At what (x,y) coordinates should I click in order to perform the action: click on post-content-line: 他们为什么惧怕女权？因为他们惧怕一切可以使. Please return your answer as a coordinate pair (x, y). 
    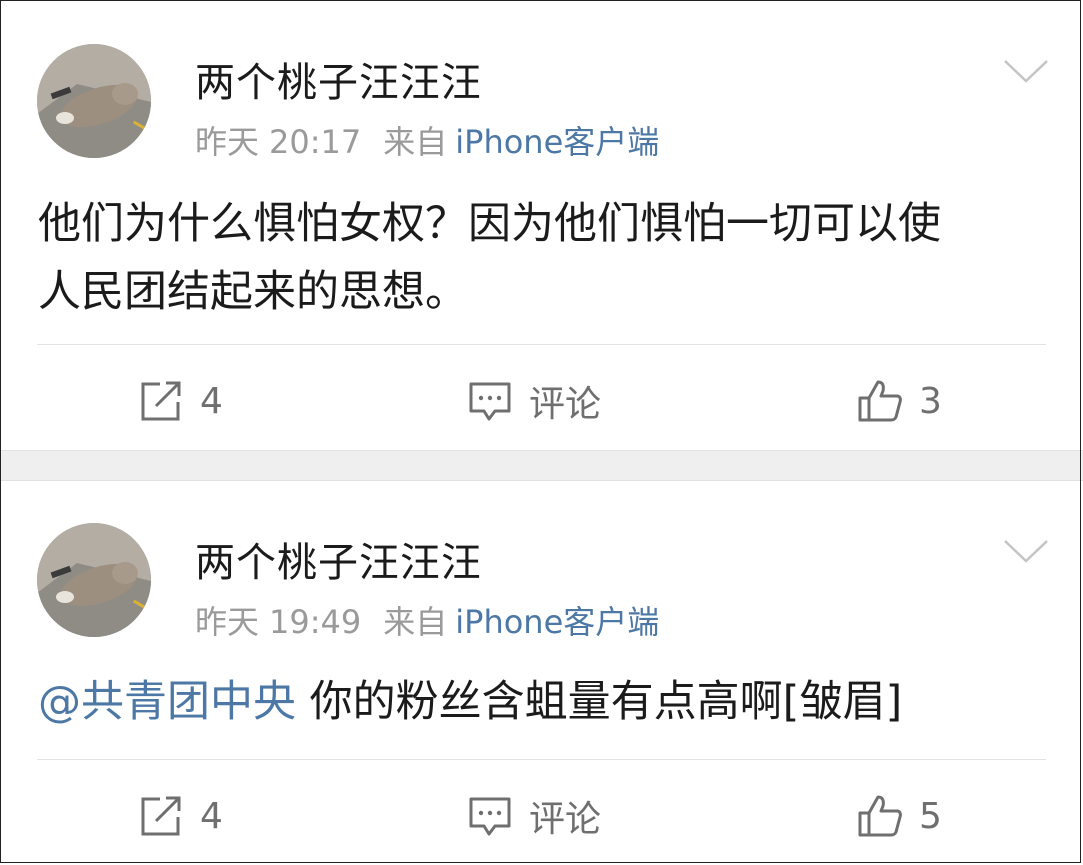
    Looking at the image, I should click on (489, 224).